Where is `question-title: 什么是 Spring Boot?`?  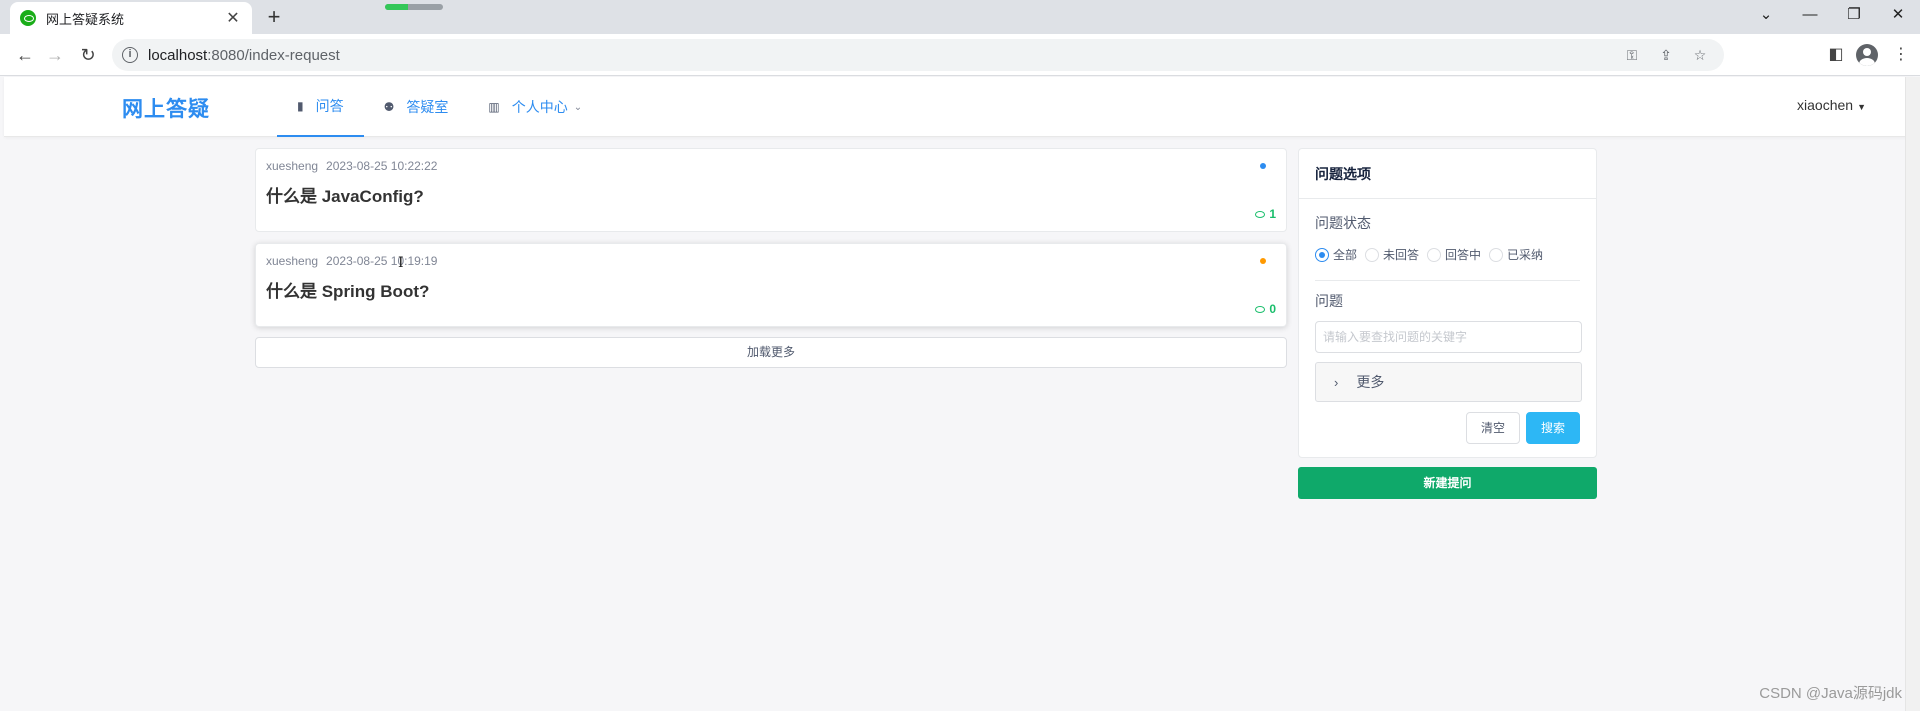 question-title: 什么是 Spring Boot? is located at coordinates (347, 289).